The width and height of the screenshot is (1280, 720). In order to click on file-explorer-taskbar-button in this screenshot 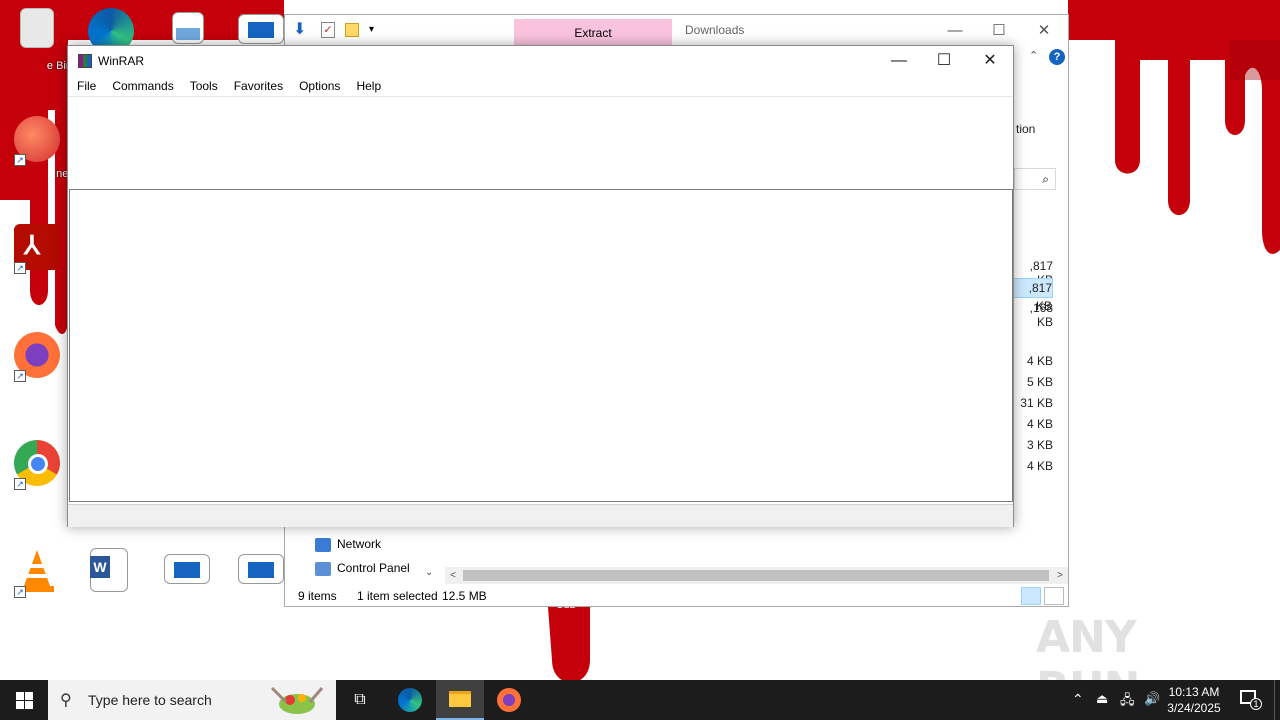, I will do `click(460, 700)`.